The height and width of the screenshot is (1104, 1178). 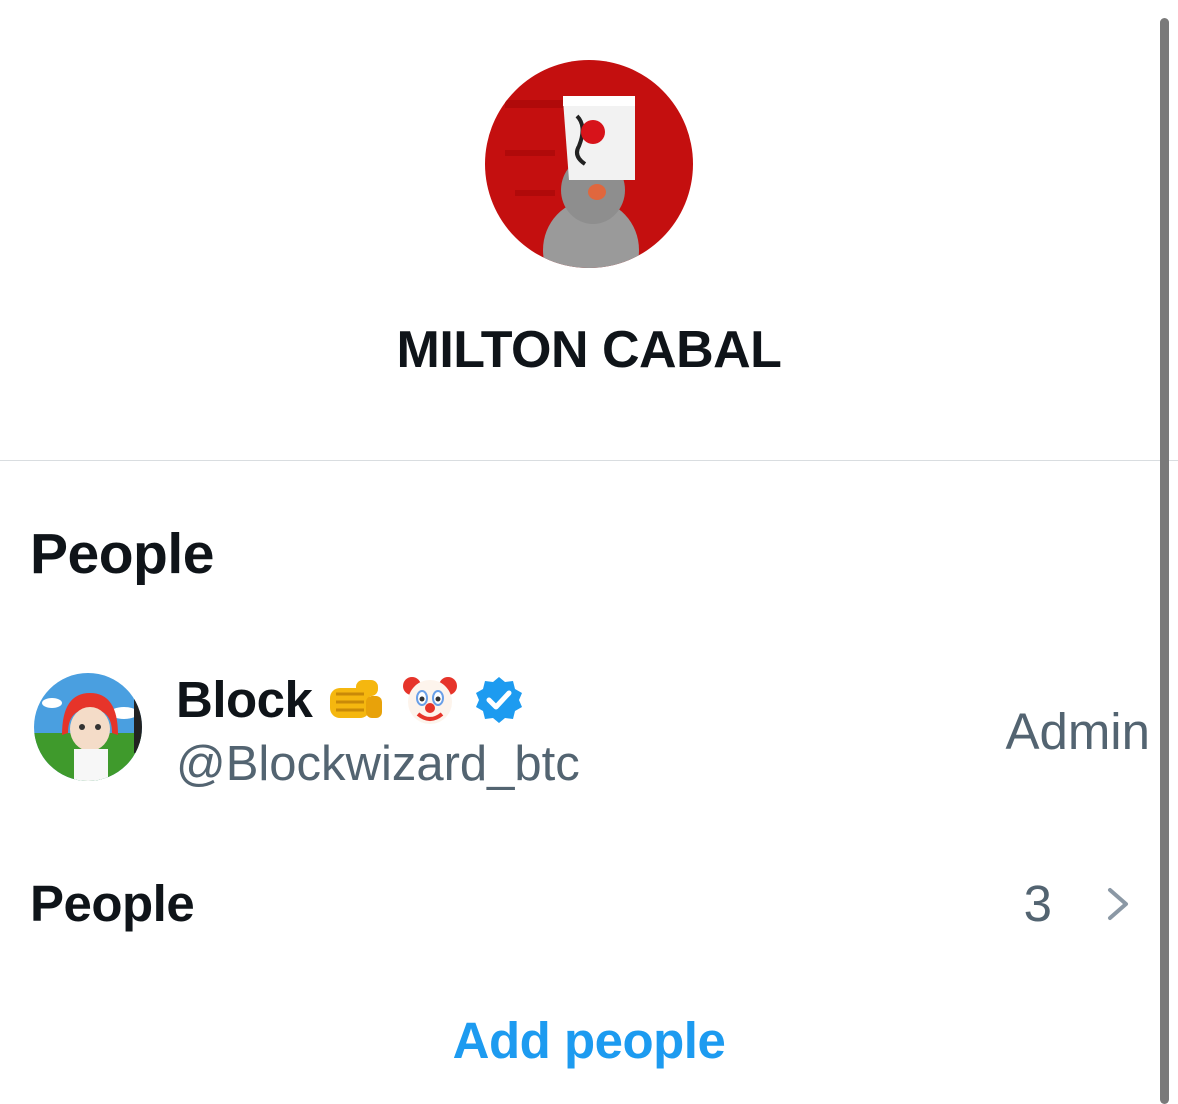 I want to click on scrollbar, so click(x=1164, y=561).